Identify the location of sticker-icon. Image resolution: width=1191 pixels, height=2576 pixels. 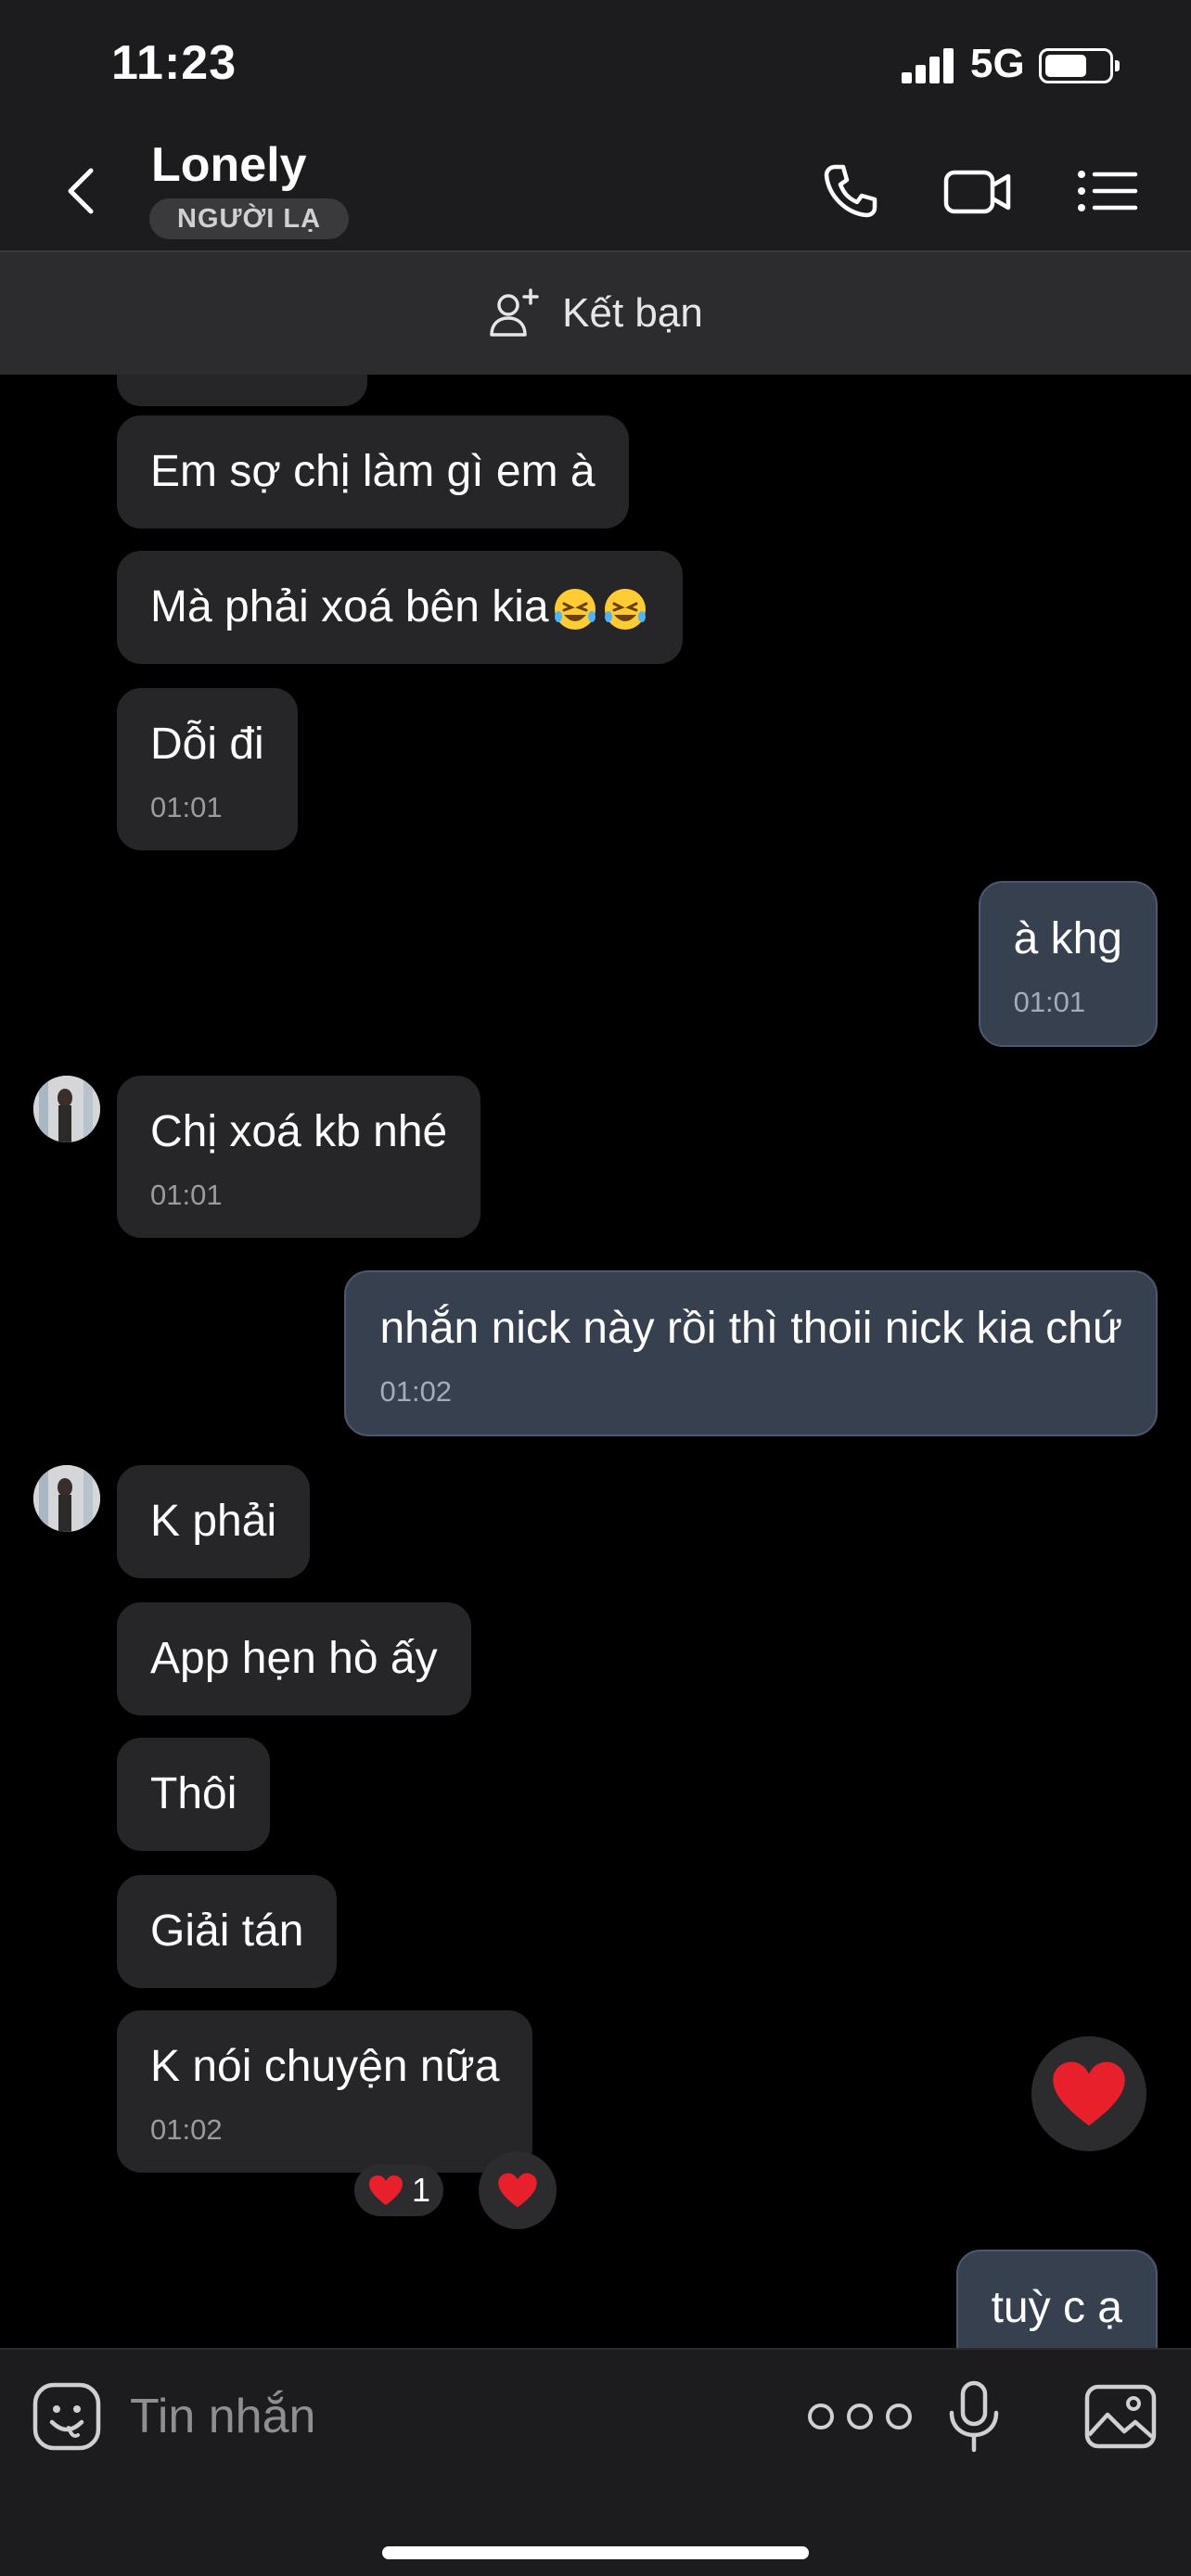
(67, 2417).